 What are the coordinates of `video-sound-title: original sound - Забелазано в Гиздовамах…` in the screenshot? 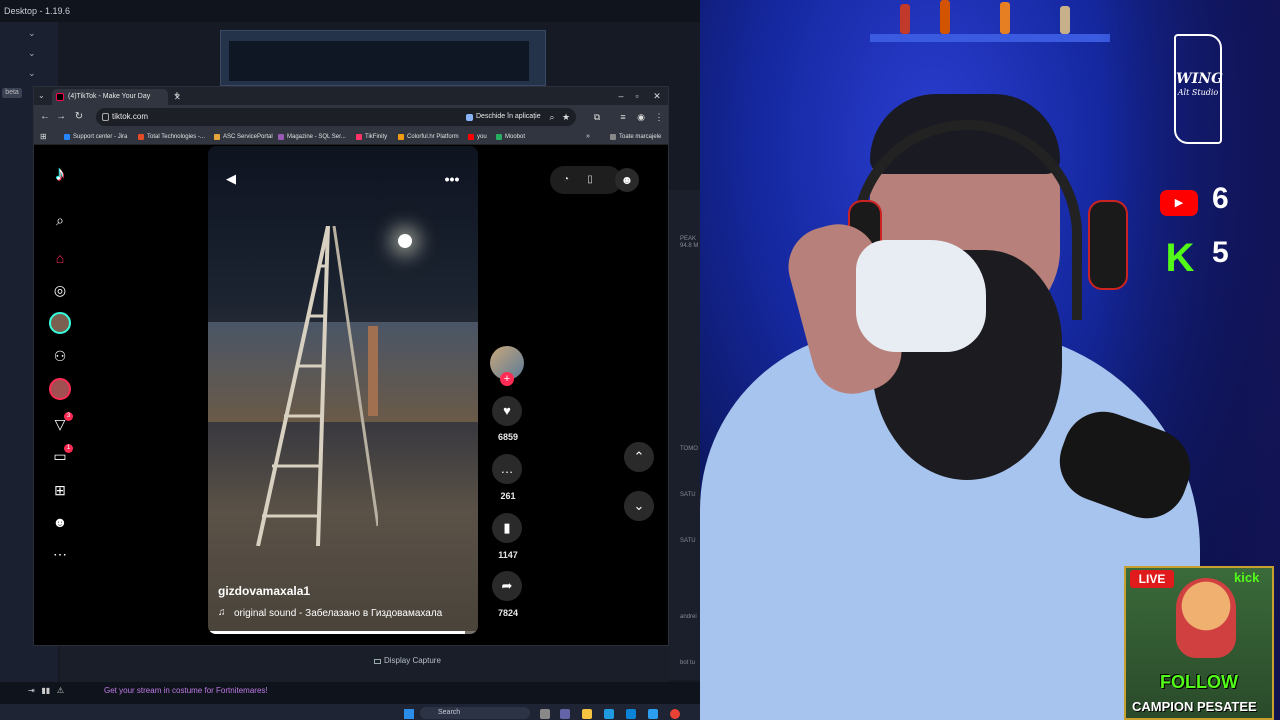 It's located at (330, 613).